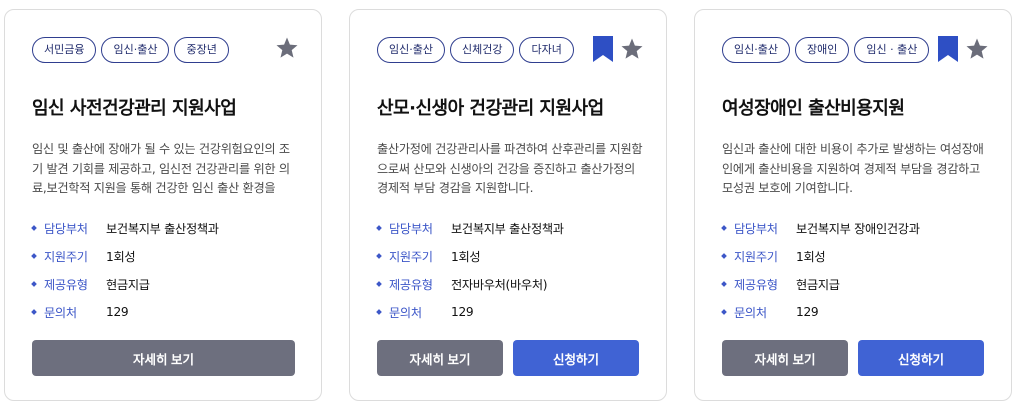  What do you see at coordinates (546, 50) in the screenshot?
I see `category-tag: 다자녀` at bounding box center [546, 50].